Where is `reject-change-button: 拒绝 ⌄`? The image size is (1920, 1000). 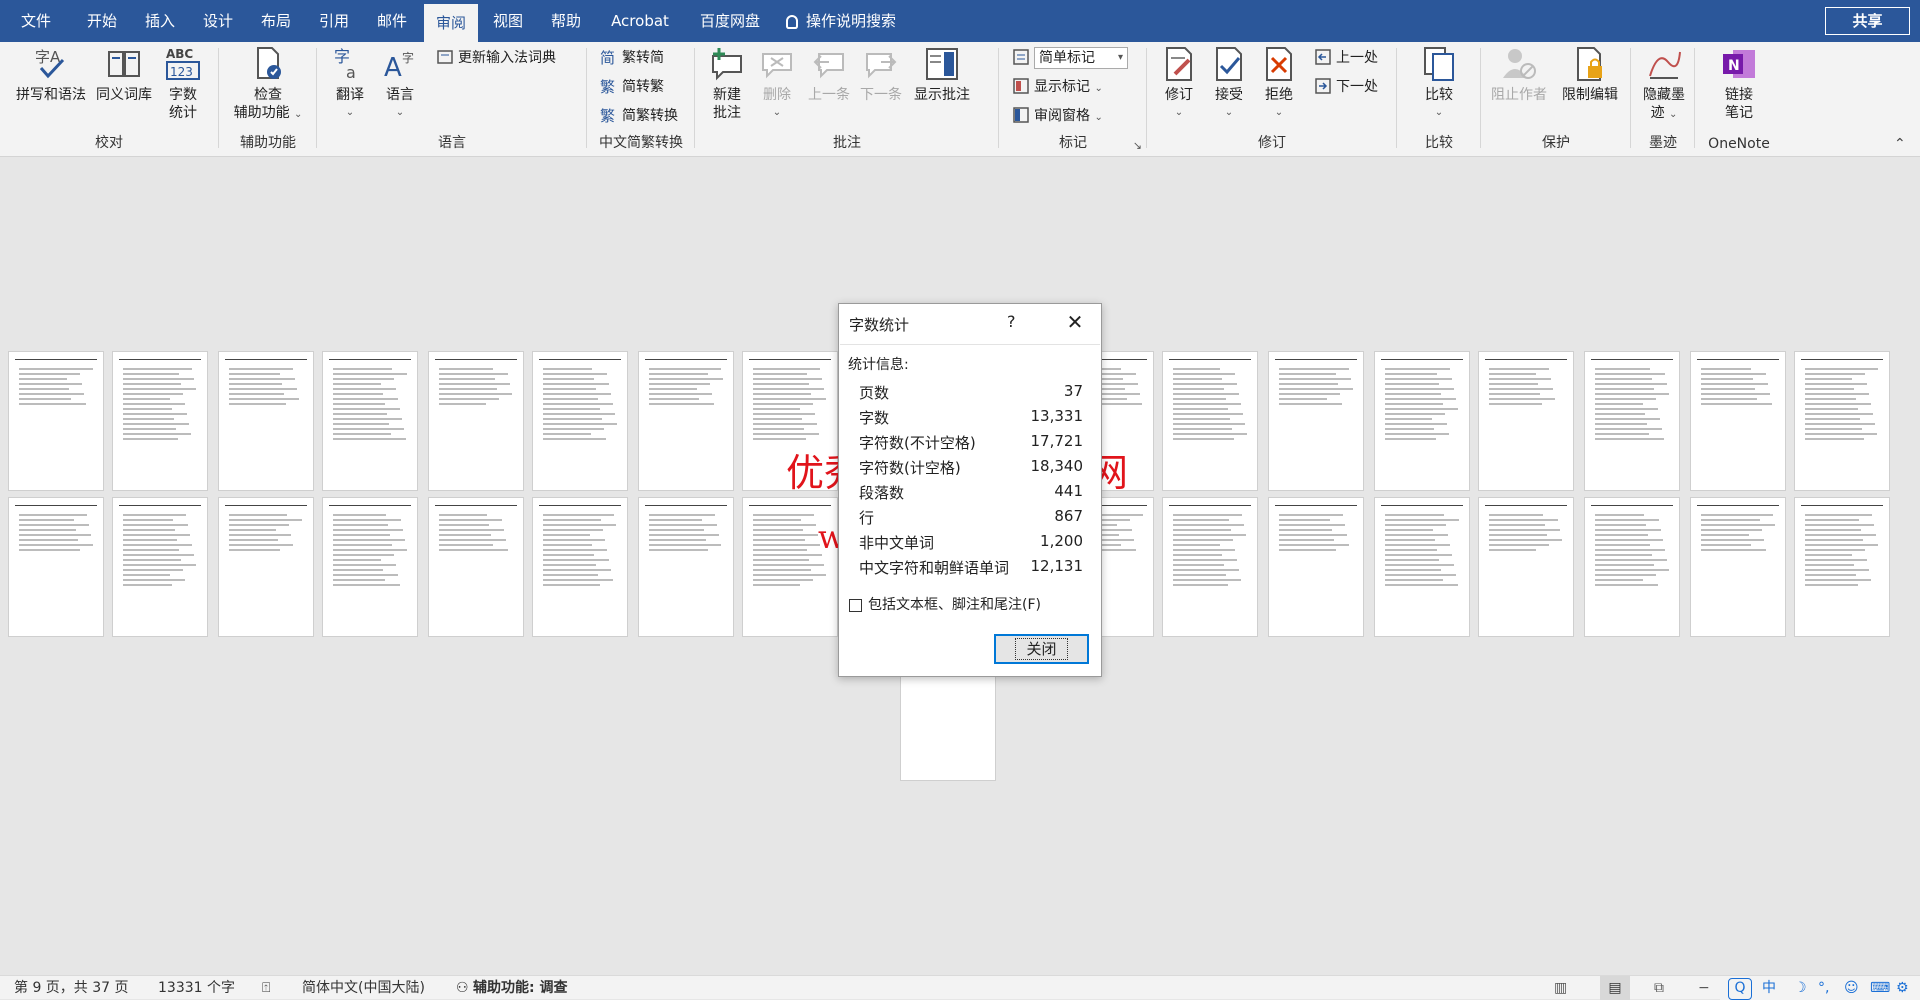 reject-change-button: 拒绝 ⌄ is located at coordinates (1279, 84).